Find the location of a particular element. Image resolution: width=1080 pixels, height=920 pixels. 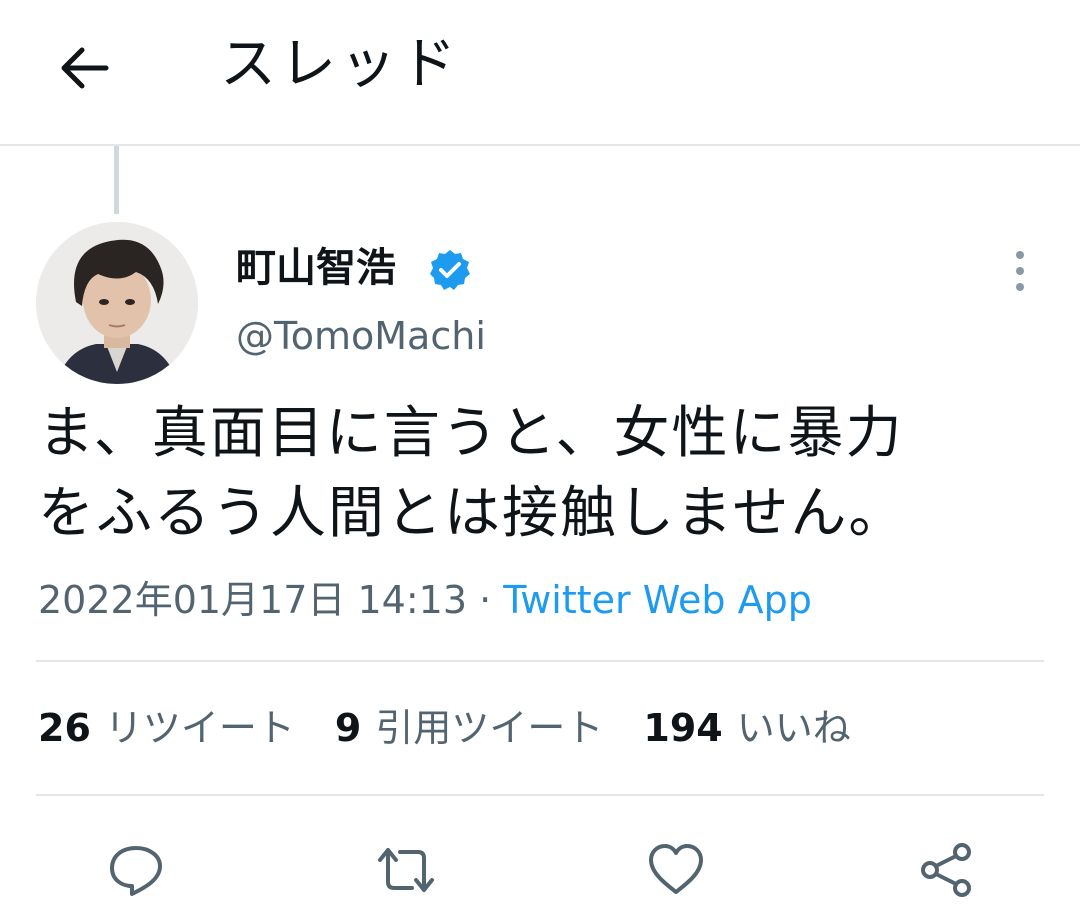

retweets-count: 26 is located at coordinates (64, 728).